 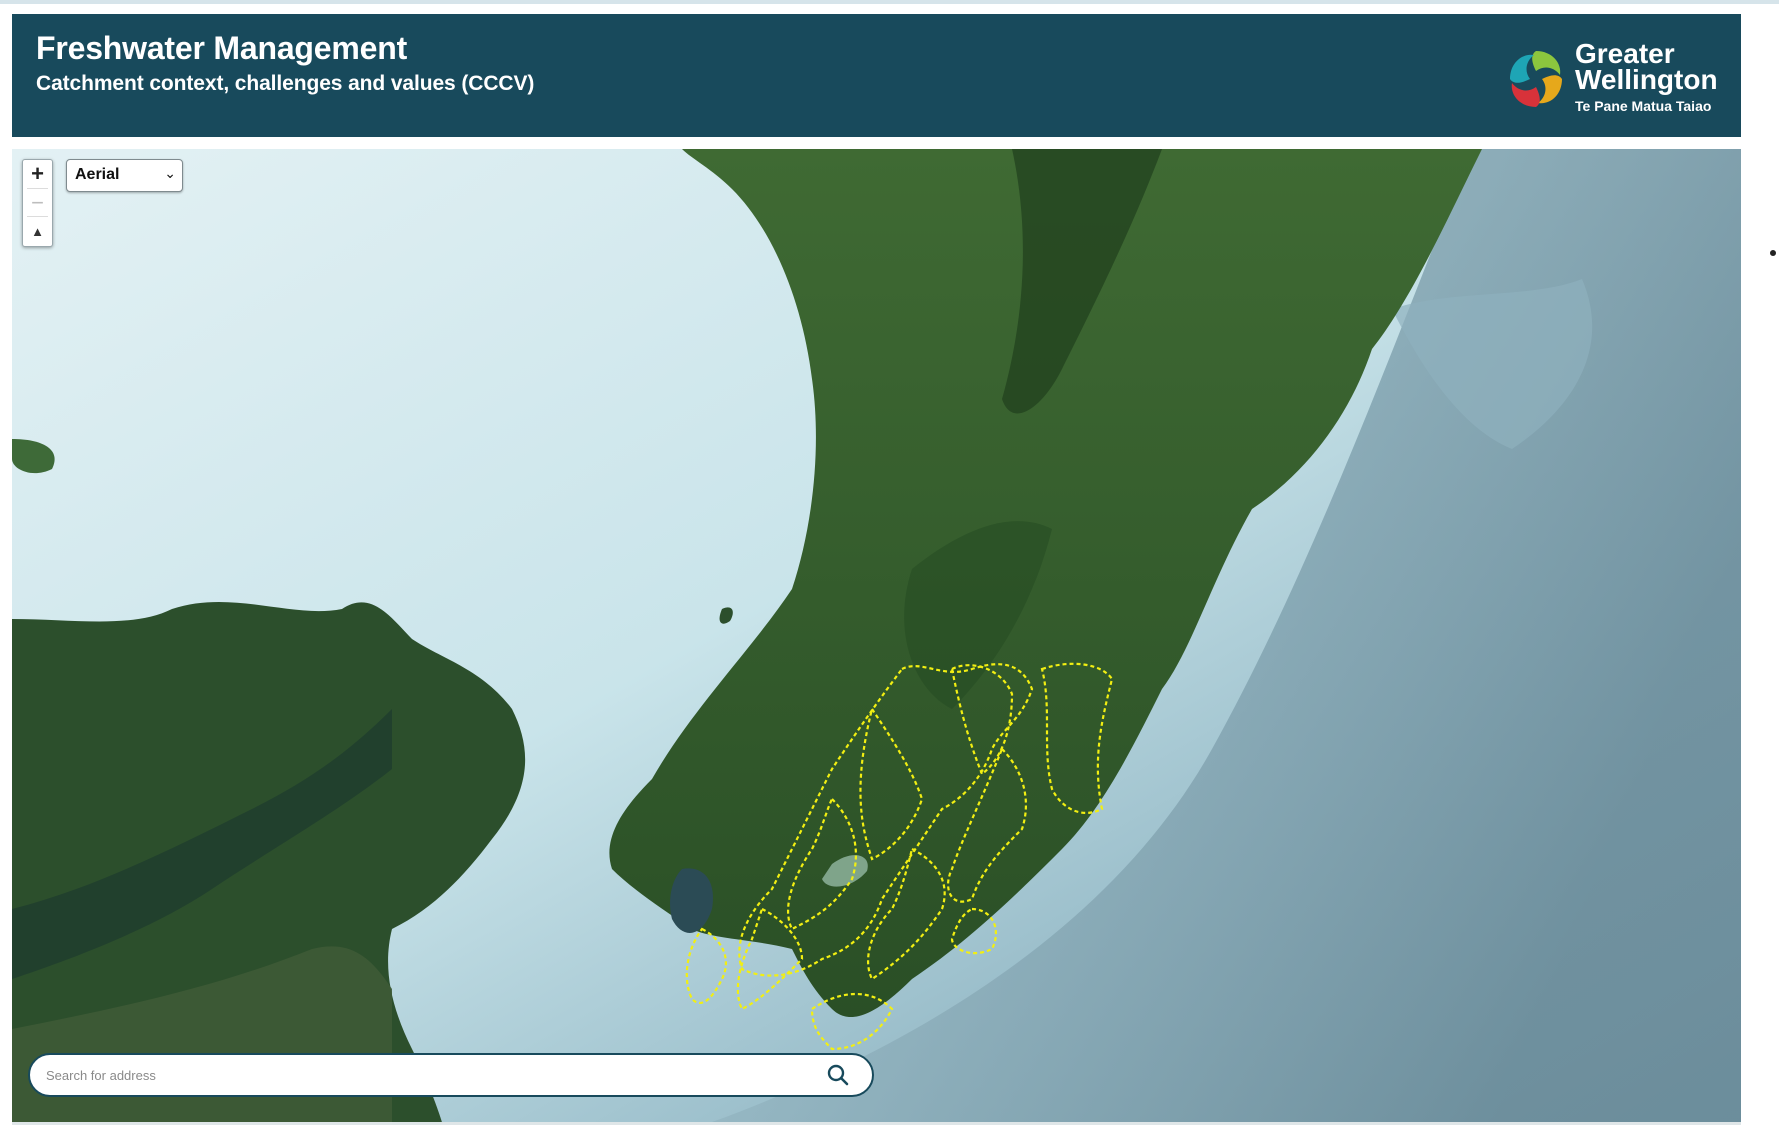 I want to click on edge-dot, so click(x=1773, y=253).